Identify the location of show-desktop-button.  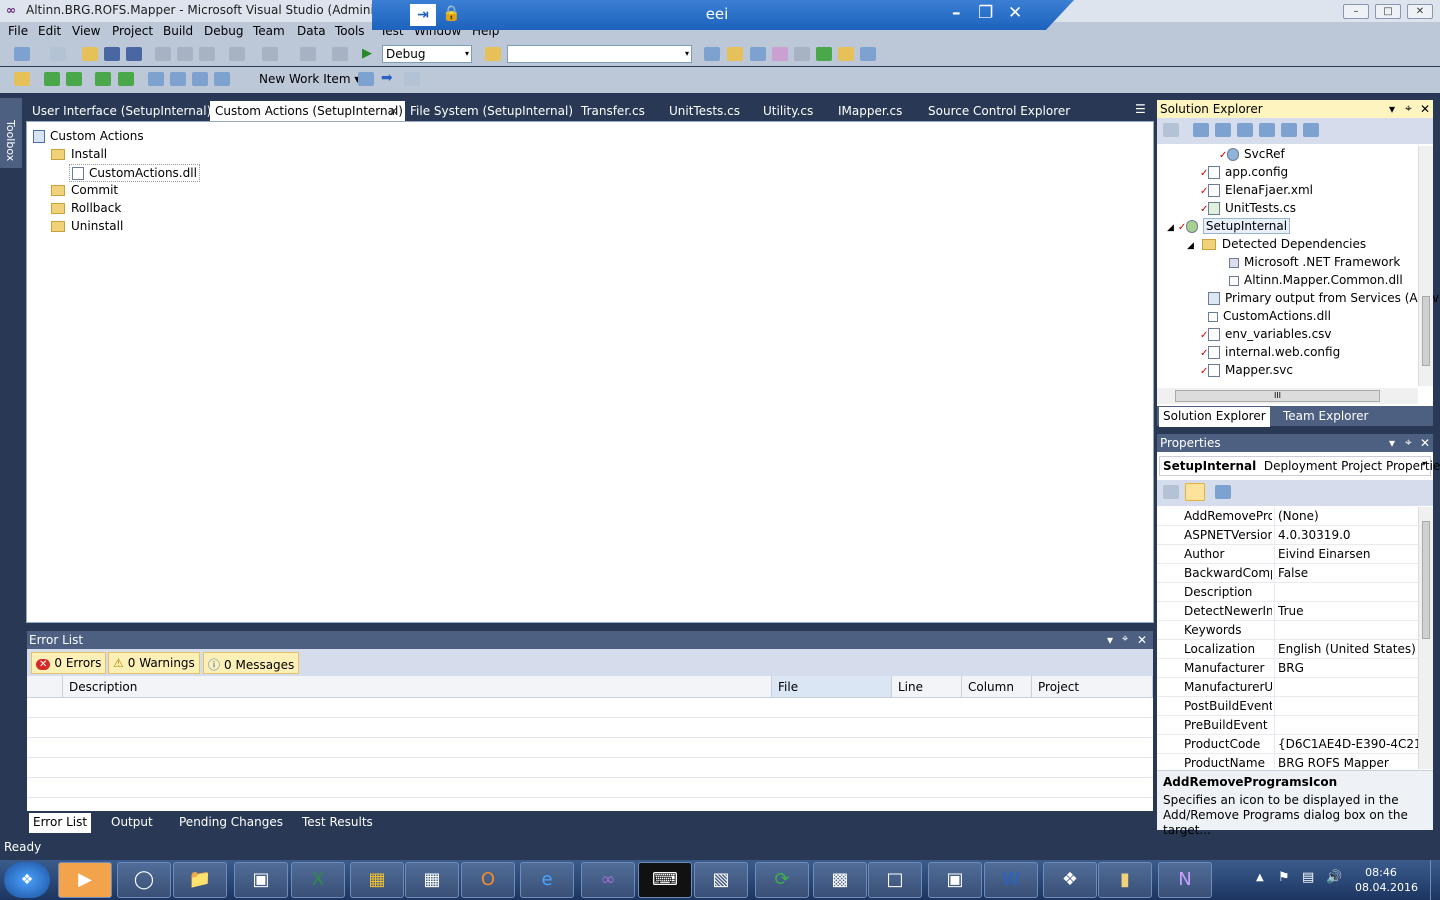
(1435, 880).